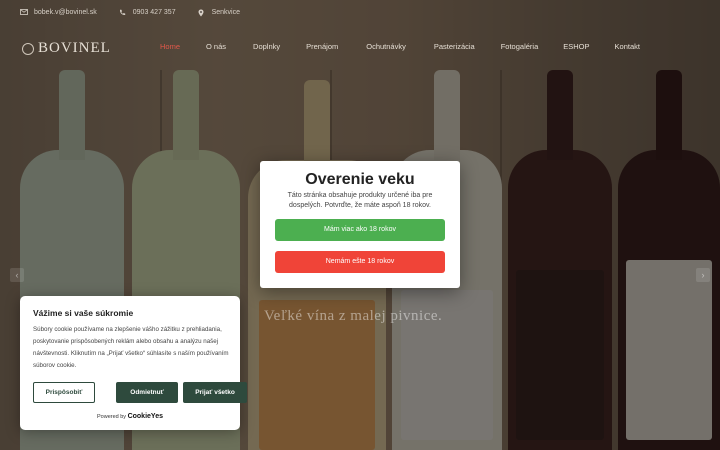 Image resolution: width=720 pixels, height=450 pixels. What do you see at coordinates (360, 230) in the screenshot?
I see `confirm-age-button: Mám viac ako 18 rokov` at bounding box center [360, 230].